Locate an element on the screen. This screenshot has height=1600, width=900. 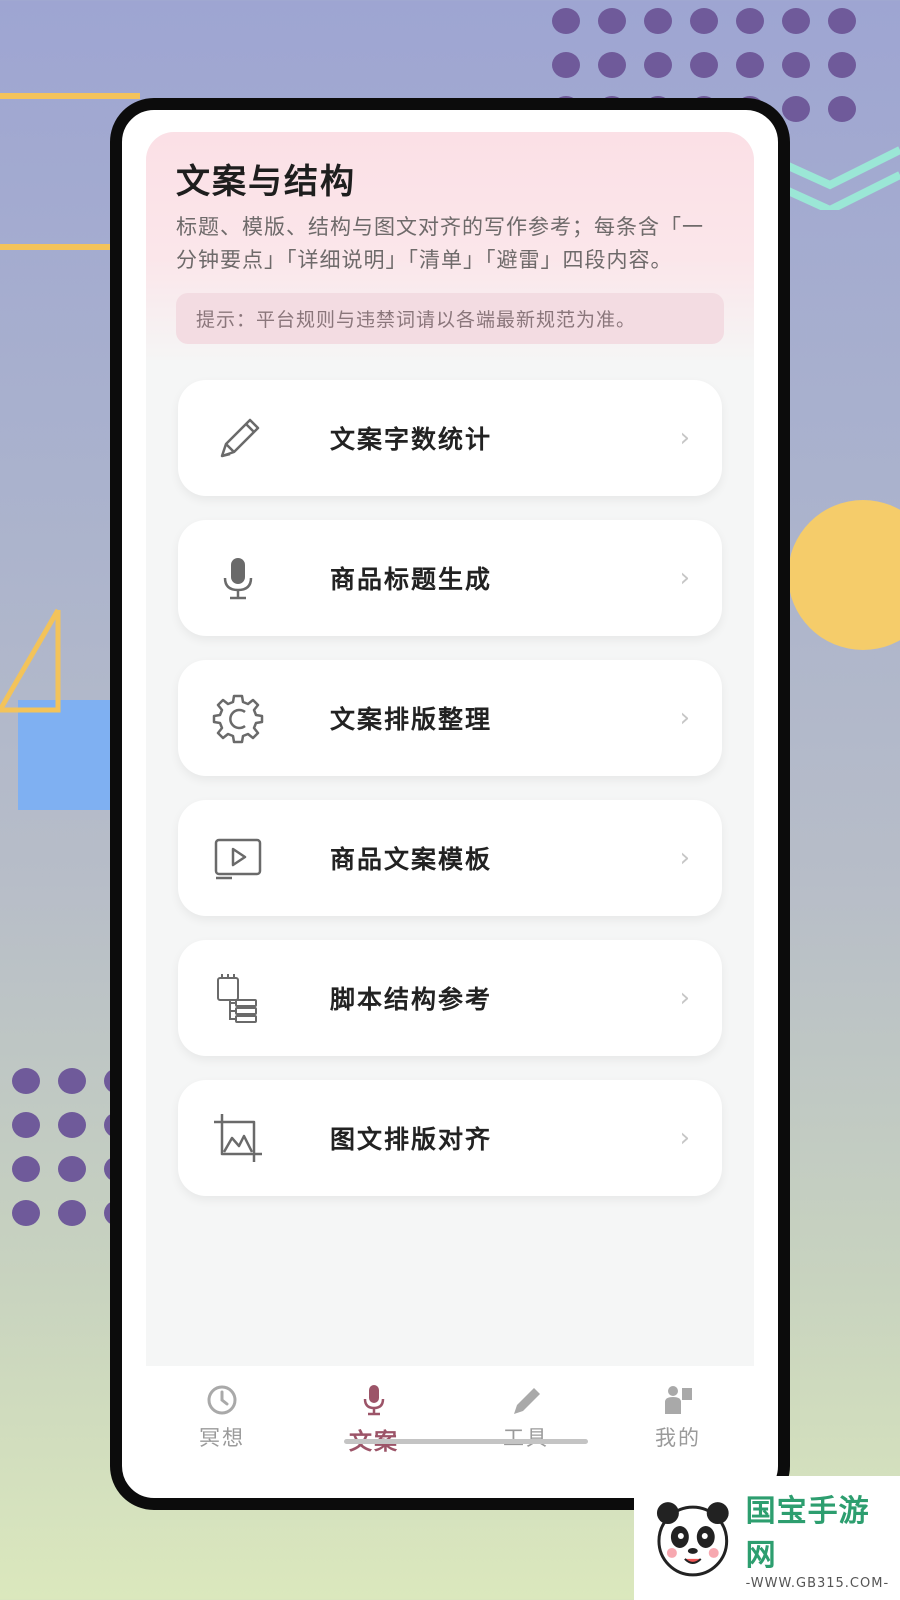
list-item-label: 商品标题生成 is located at coordinates (411, 579).